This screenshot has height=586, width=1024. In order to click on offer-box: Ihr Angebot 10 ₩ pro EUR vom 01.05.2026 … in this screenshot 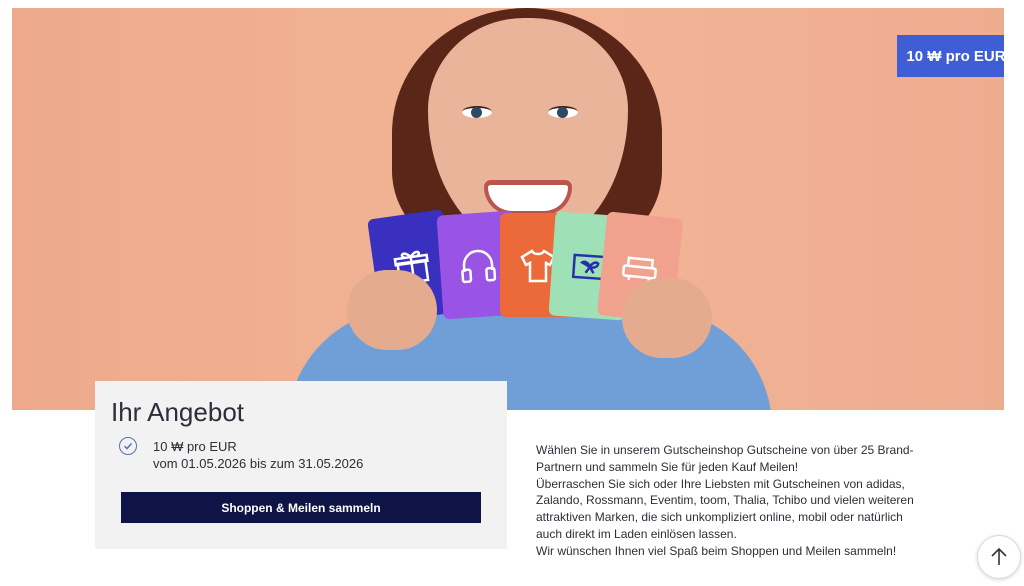, I will do `click(301, 465)`.